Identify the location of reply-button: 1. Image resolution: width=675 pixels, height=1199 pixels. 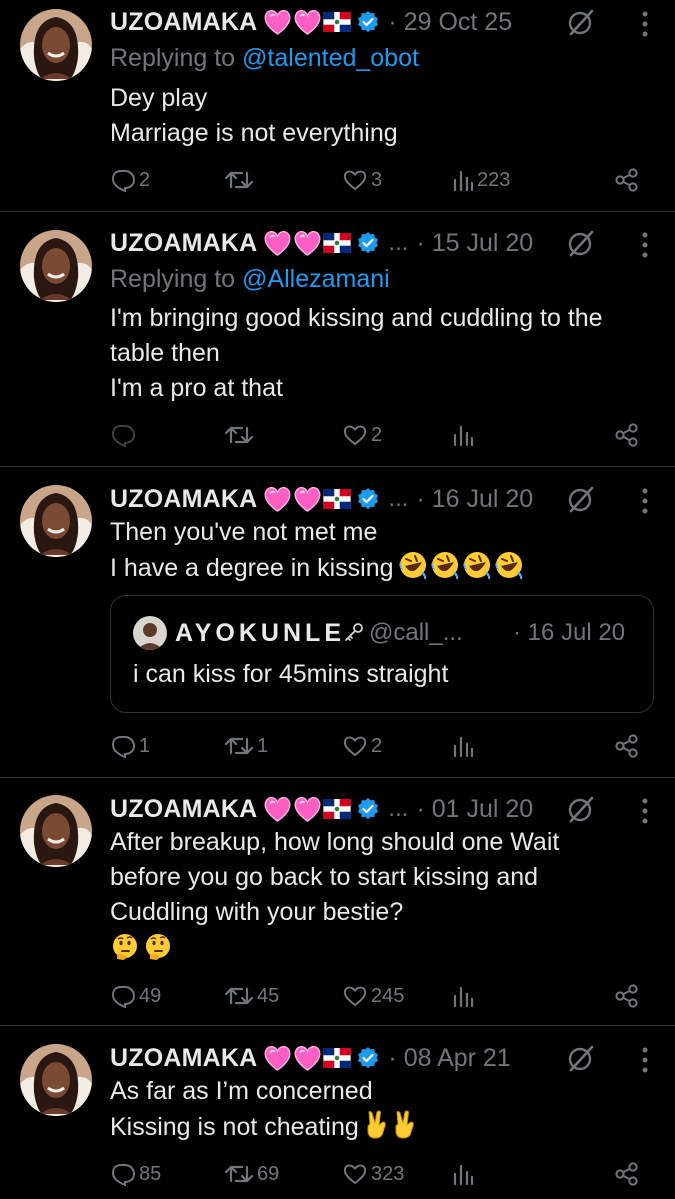
(130, 746).